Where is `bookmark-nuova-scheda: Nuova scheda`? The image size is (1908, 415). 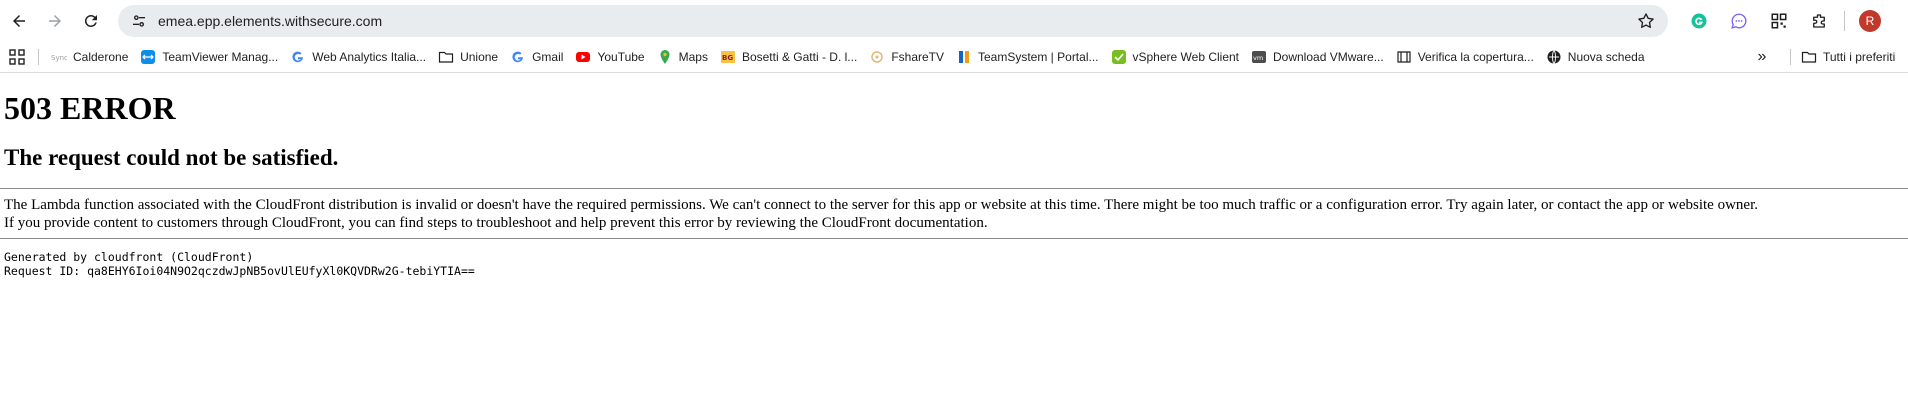
bookmark-nuova-scheda: Nuova scheda is located at coordinates (1595, 57).